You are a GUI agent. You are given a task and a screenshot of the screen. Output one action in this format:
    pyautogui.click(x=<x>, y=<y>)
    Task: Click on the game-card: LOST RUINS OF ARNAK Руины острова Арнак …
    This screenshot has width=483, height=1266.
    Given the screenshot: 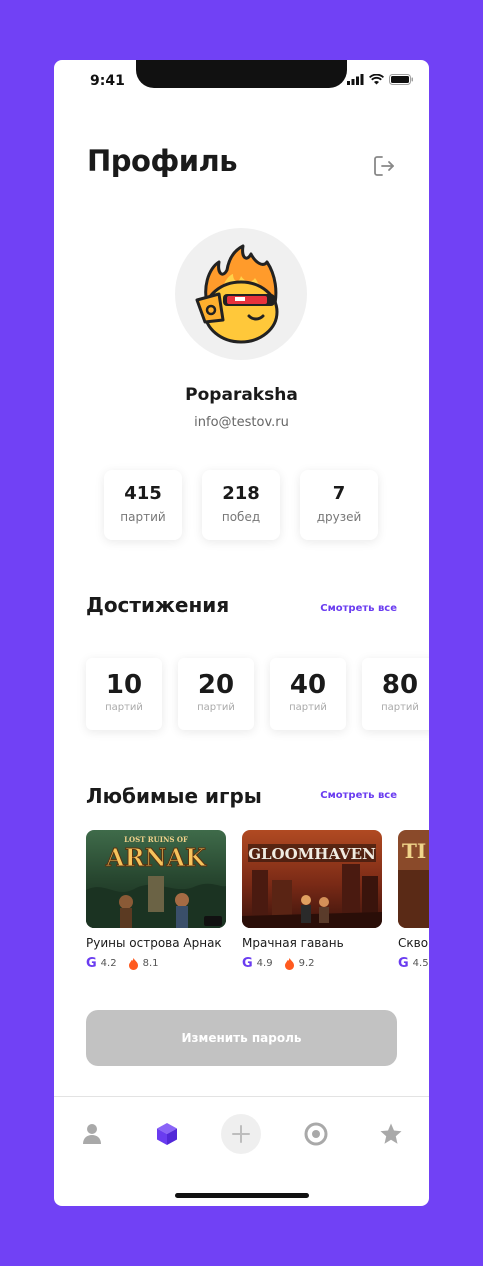 What is the action you would take?
    pyautogui.click(x=156, y=900)
    